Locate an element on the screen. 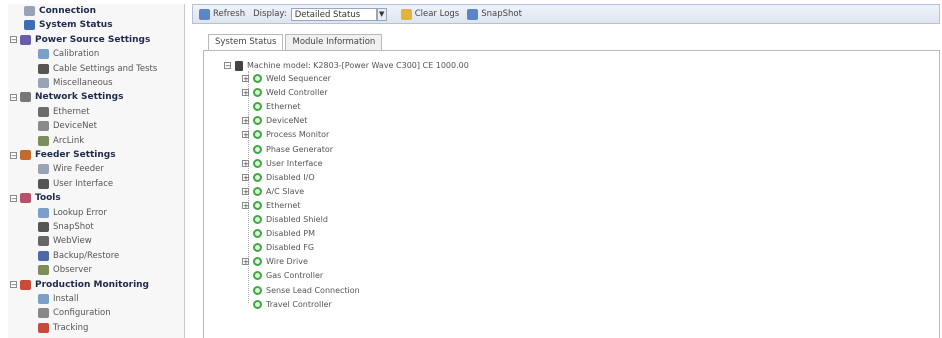 Image resolution: width=942 pixels, height=338 pixels. sidebar-item-webview: WebView is located at coordinates (65, 241).